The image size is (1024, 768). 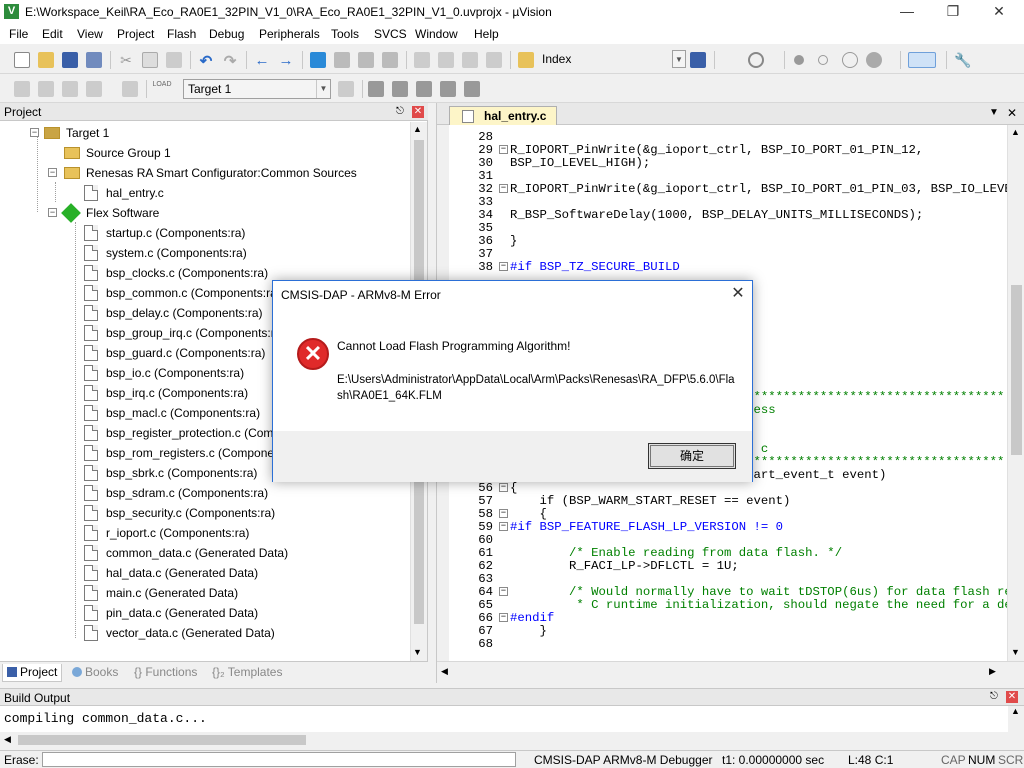 I want to click on manage-runtime-icon, so click(x=472, y=89).